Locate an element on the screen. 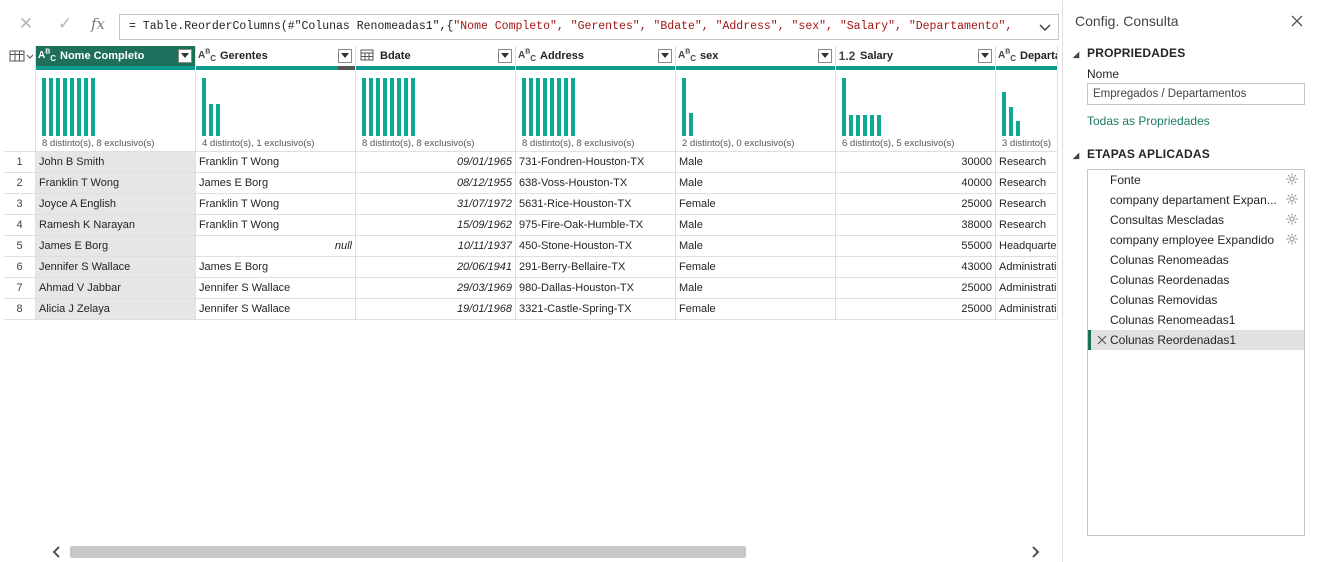  table-cell: Ramesh K Narayan is located at coordinates (116, 225).